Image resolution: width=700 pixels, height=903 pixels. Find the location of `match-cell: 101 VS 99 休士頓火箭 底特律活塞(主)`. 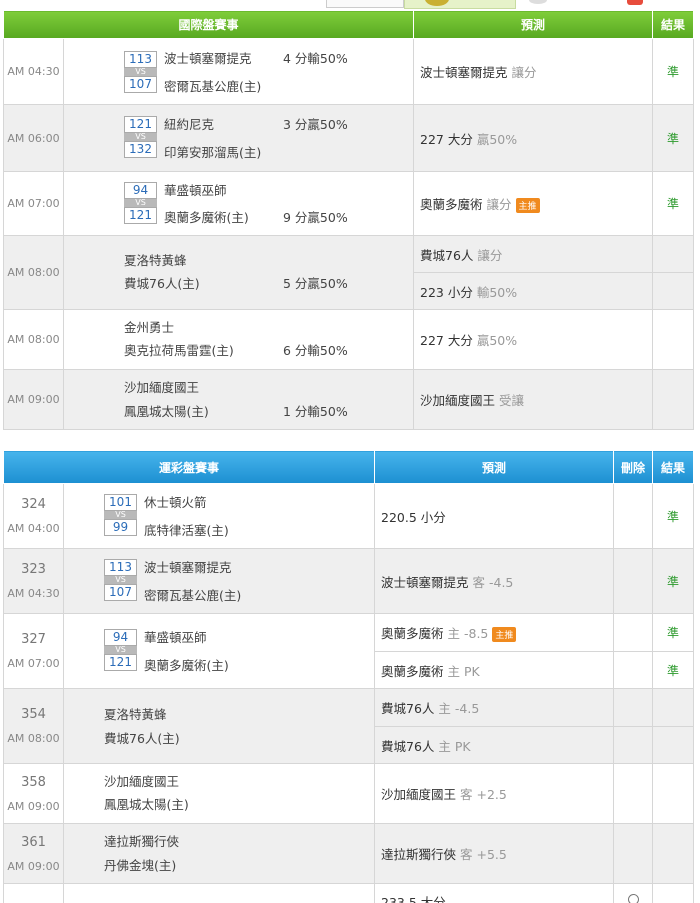

match-cell: 101 VS 99 休士頓火箭 底特律活塞(主) is located at coordinates (219, 516).